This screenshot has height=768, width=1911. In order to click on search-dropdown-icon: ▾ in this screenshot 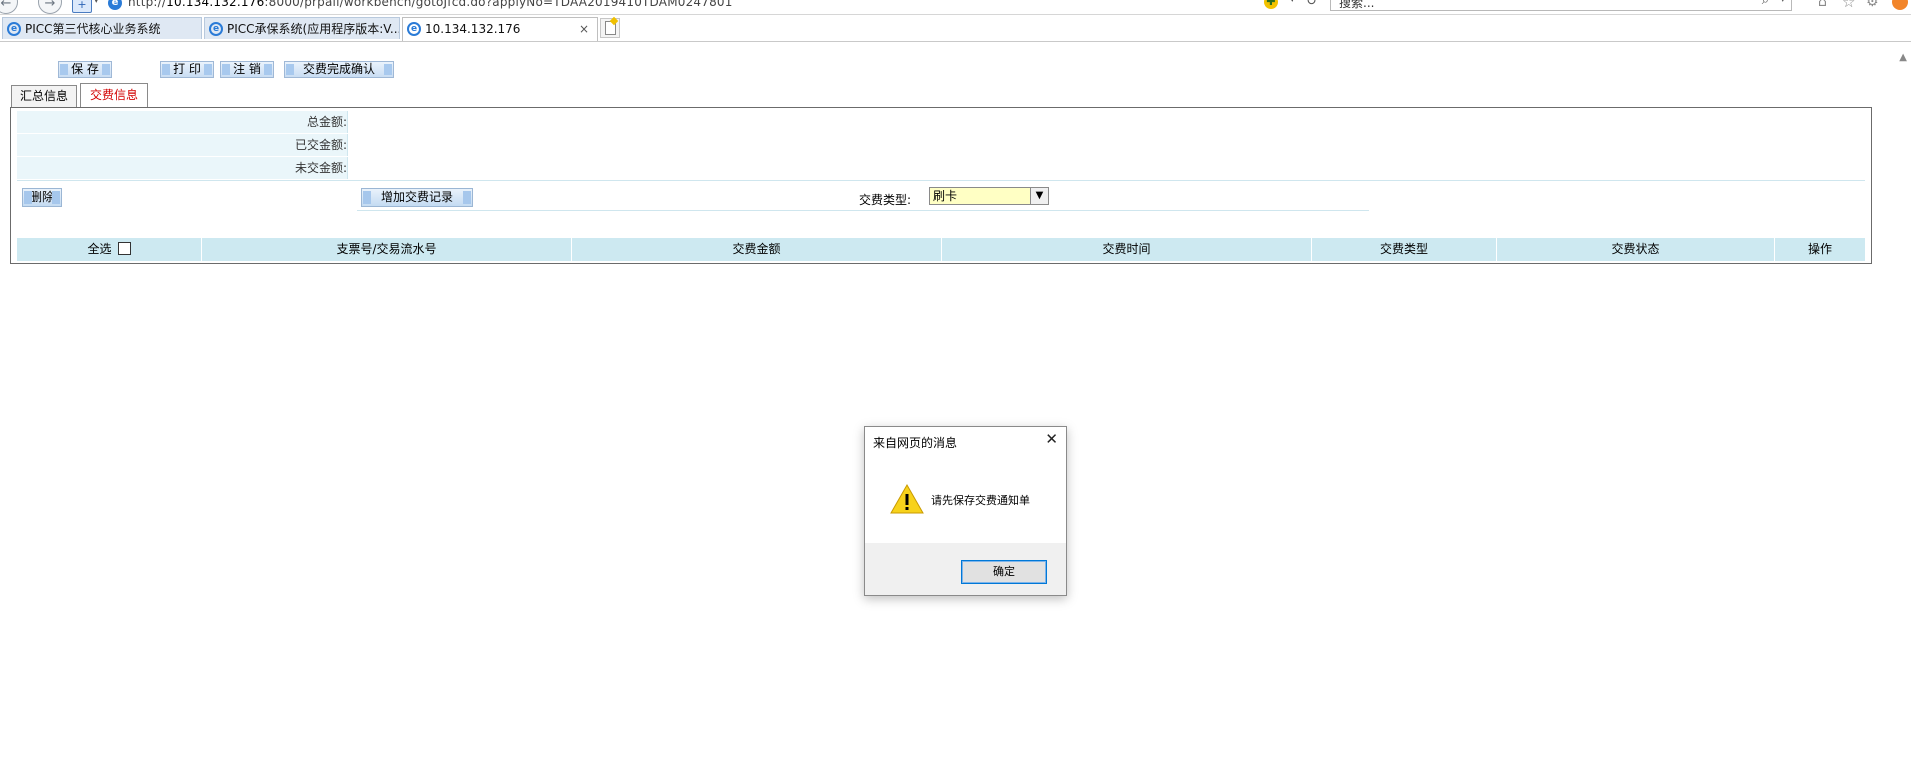, I will do `click(1782, 2)`.